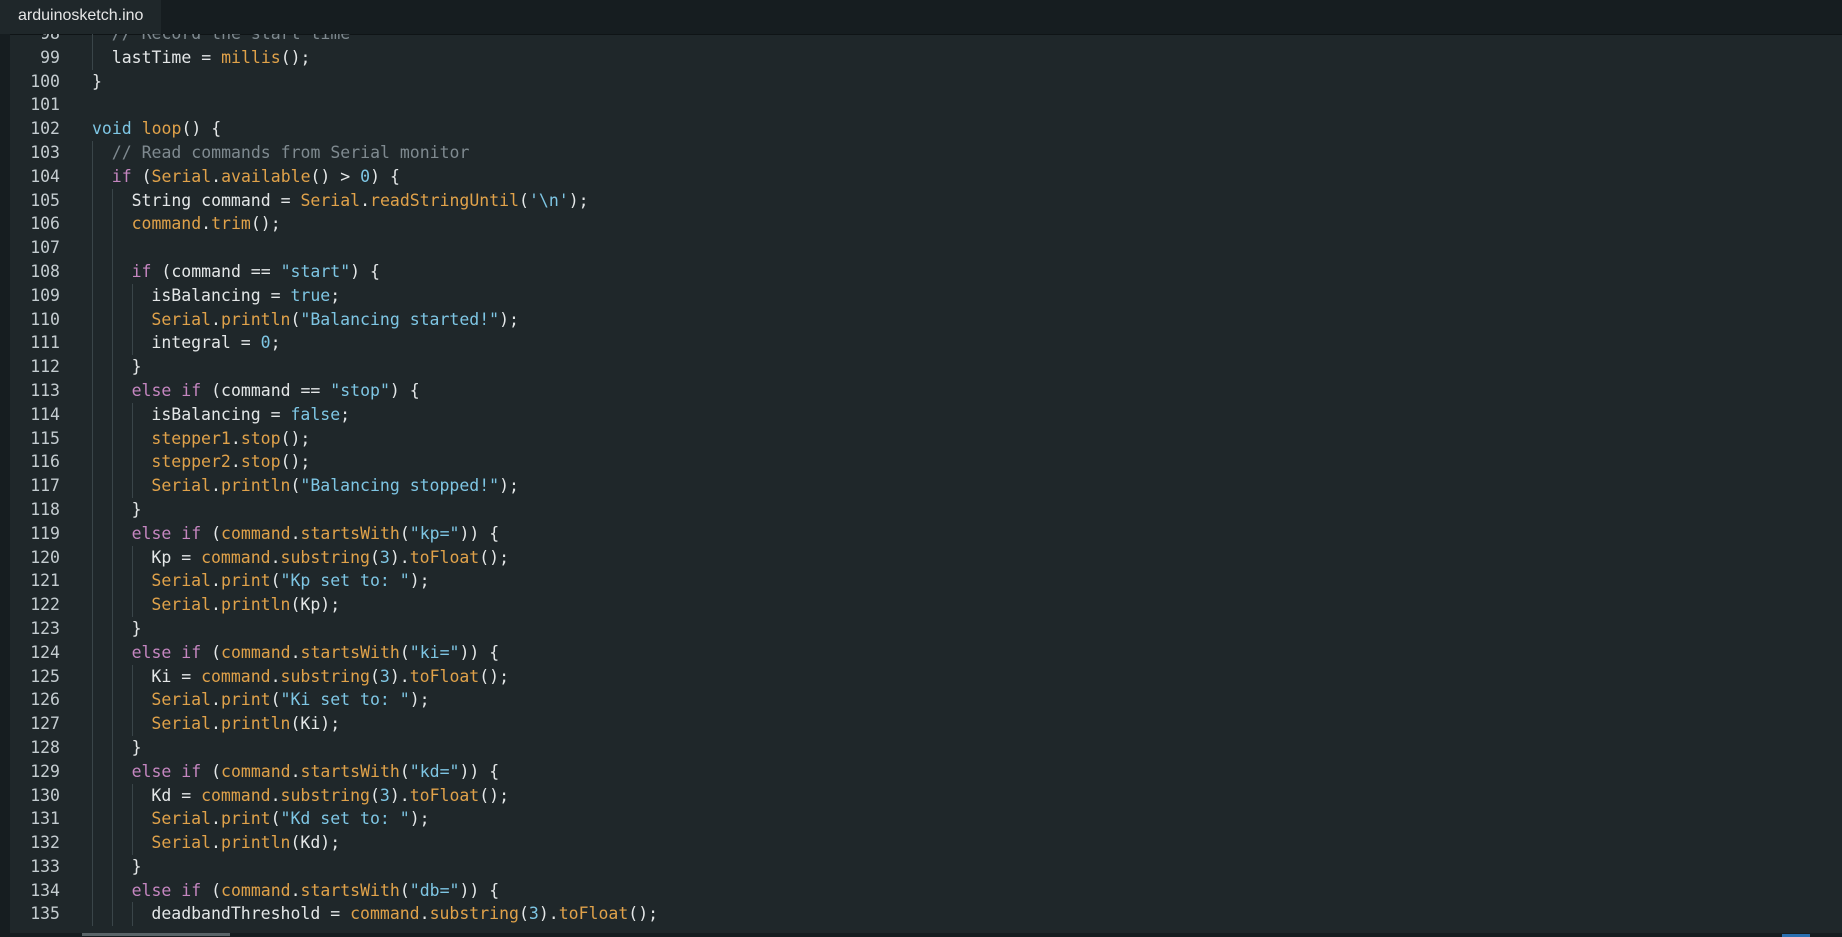  I want to click on code-line: 130 Kd = command.substring(3).toFloat();, so click(921, 795).